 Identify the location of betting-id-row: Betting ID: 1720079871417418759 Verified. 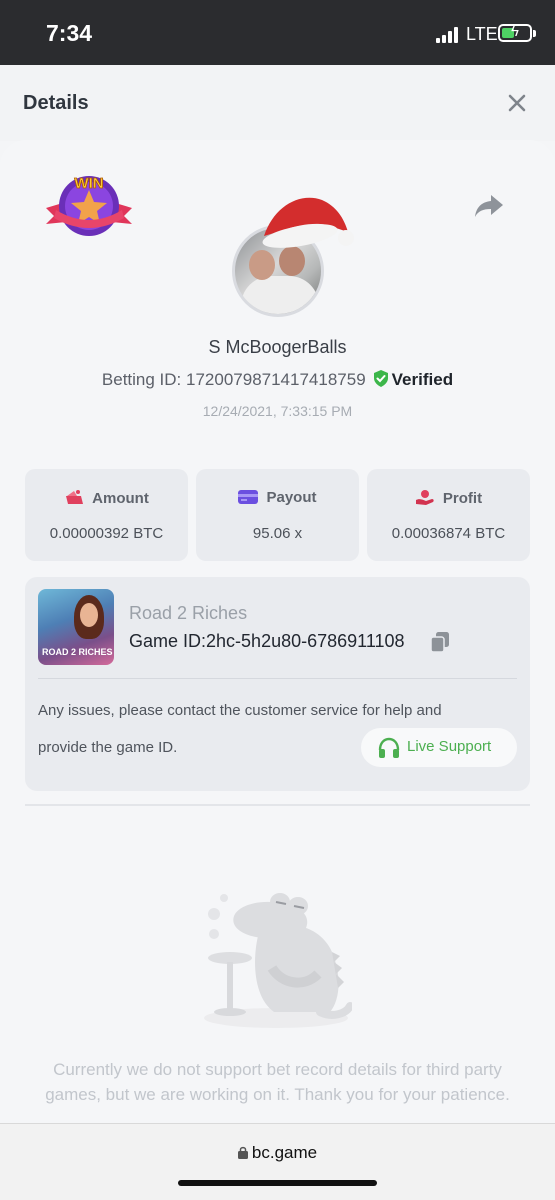
(277, 379).